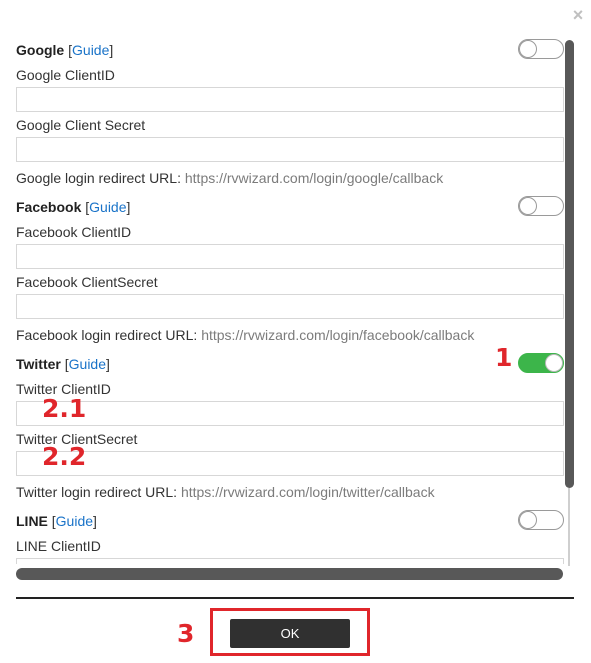 The image size is (591, 663). I want to click on provider-header: Google [Guide], so click(290, 50).